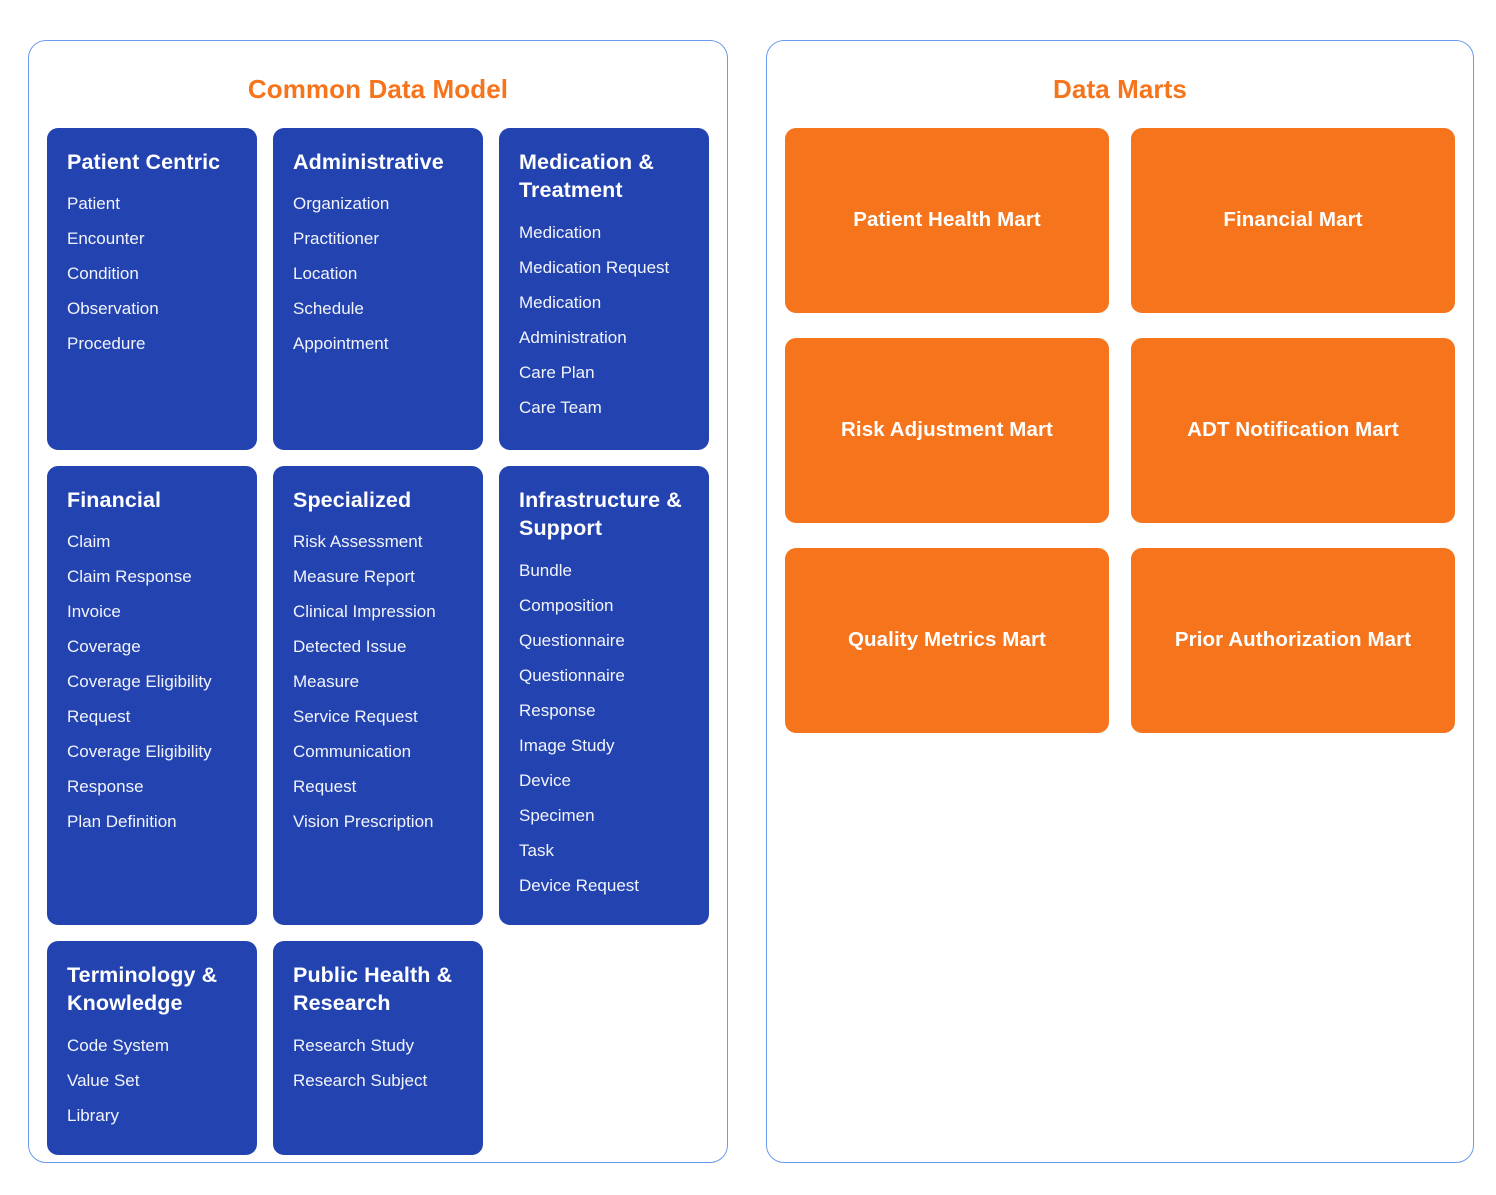 The height and width of the screenshot is (1195, 1496). Describe the element at coordinates (352, 499) in the screenshot. I see `cdm-card-title: Specialized` at that location.